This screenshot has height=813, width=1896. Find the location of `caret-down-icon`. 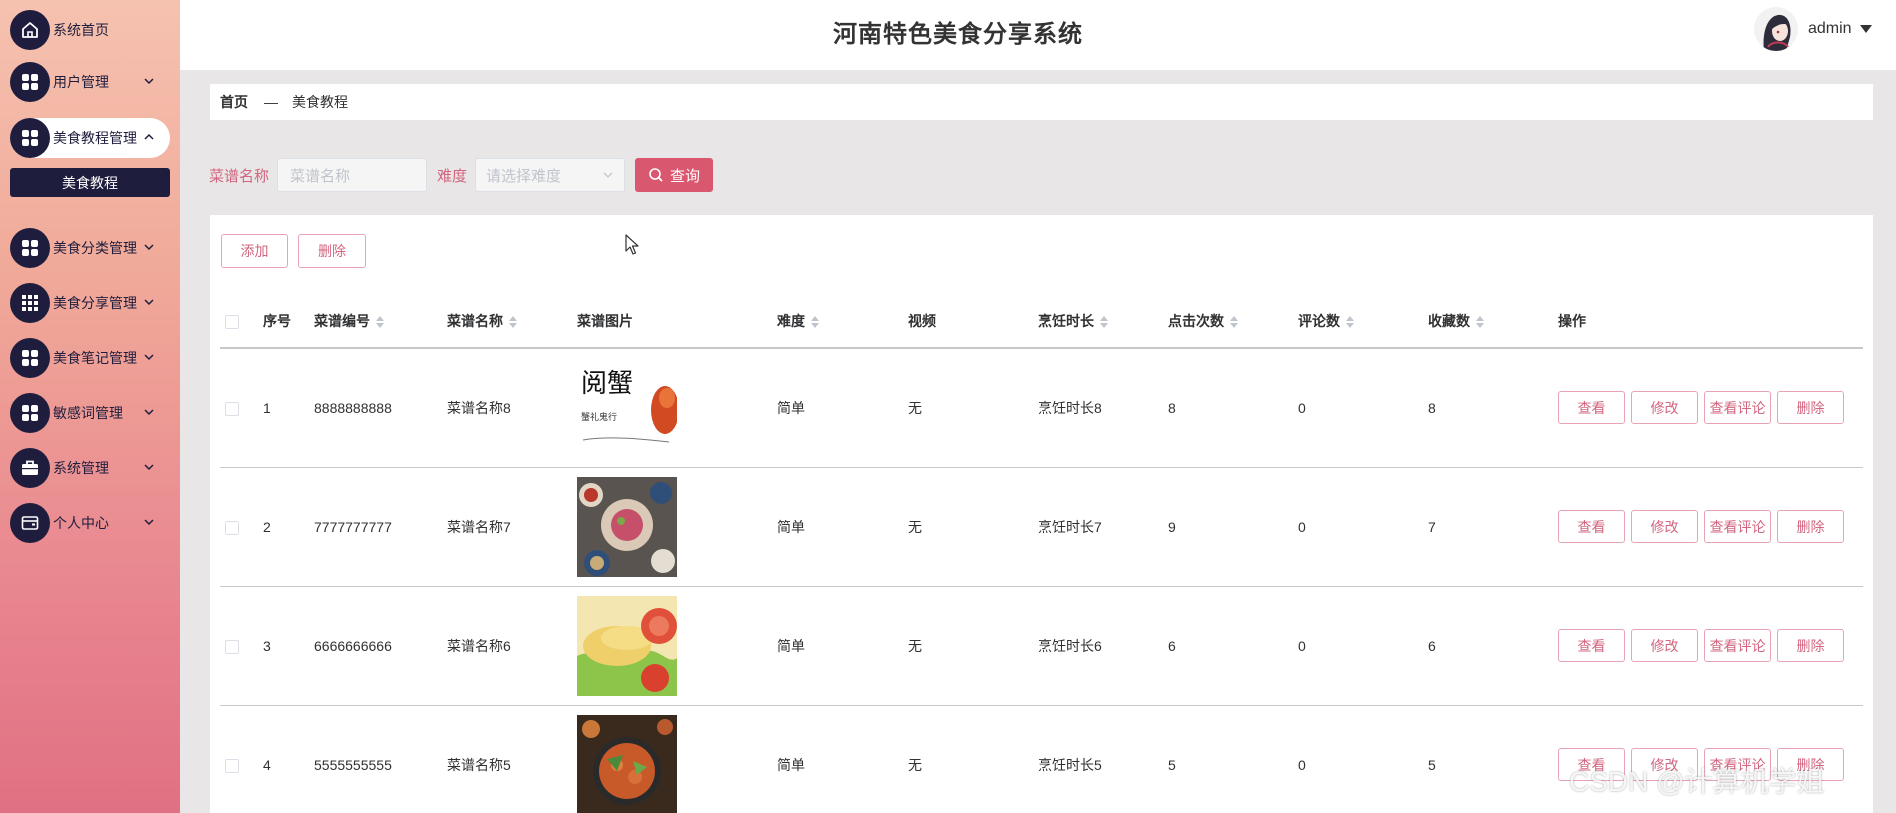

caret-down-icon is located at coordinates (1865, 29).